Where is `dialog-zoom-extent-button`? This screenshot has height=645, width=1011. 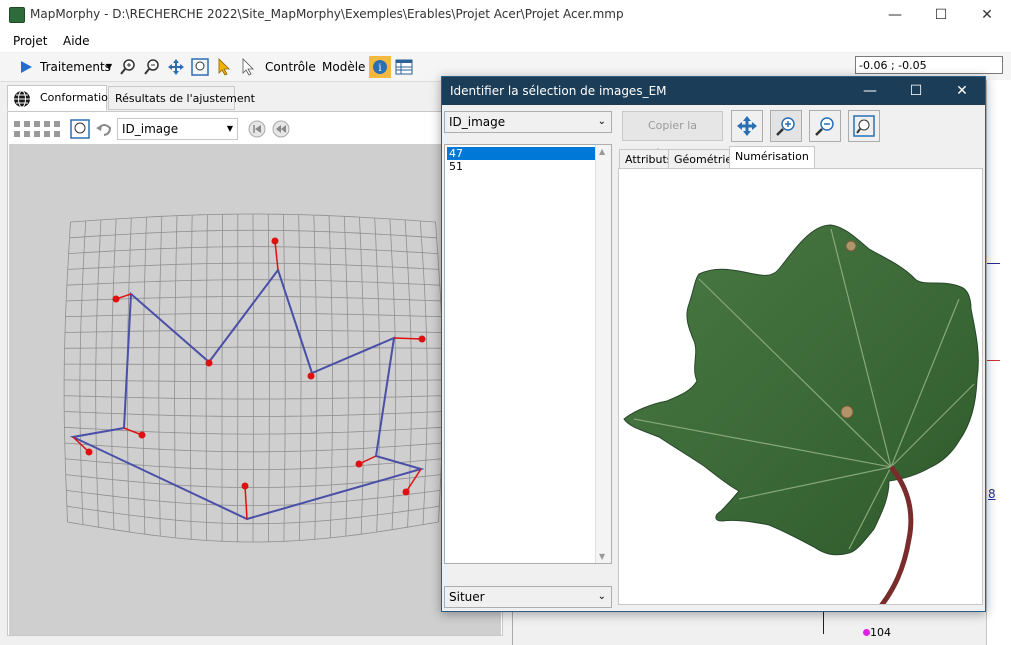
dialog-zoom-extent-button is located at coordinates (864, 126).